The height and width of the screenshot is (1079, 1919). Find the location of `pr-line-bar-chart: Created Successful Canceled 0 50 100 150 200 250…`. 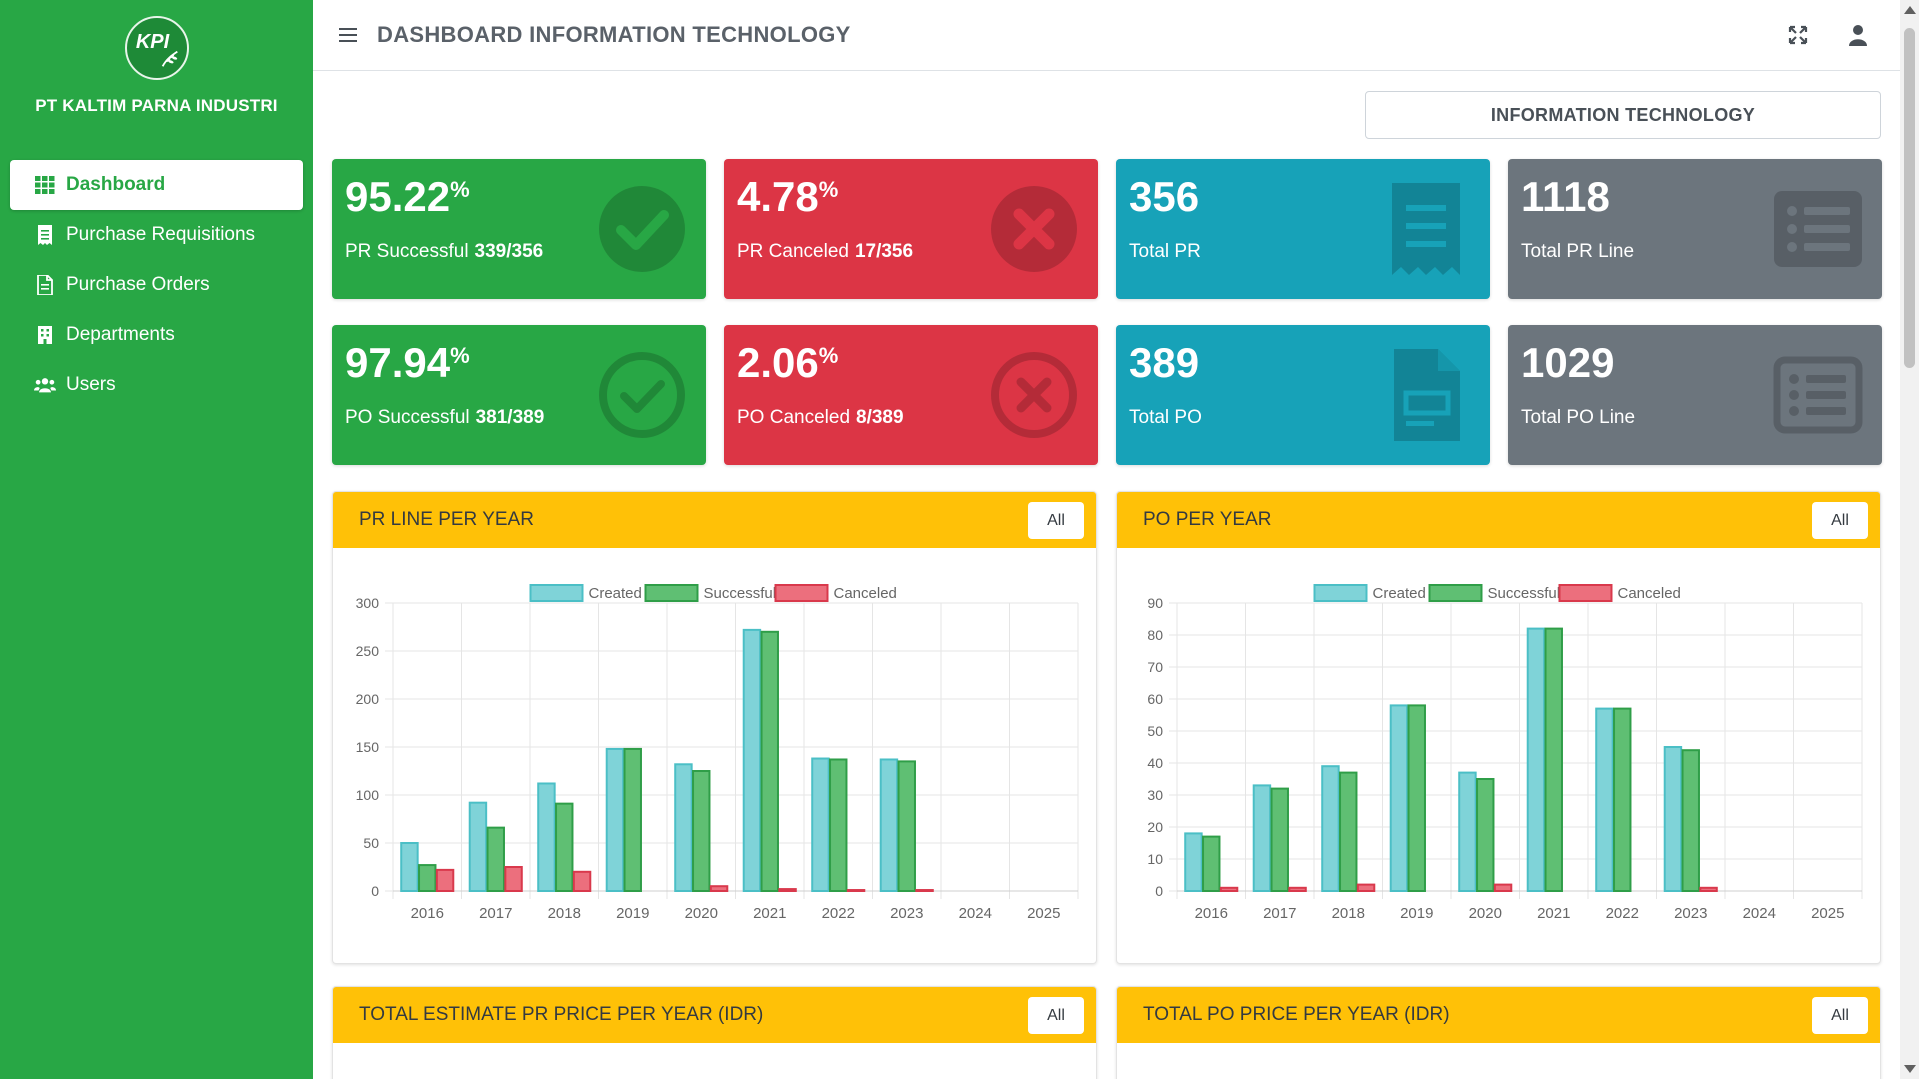

pr-line-bar-chart: Created Successful Canceled 0 50 100 150 200 250… is located at coordinates (717, 753).